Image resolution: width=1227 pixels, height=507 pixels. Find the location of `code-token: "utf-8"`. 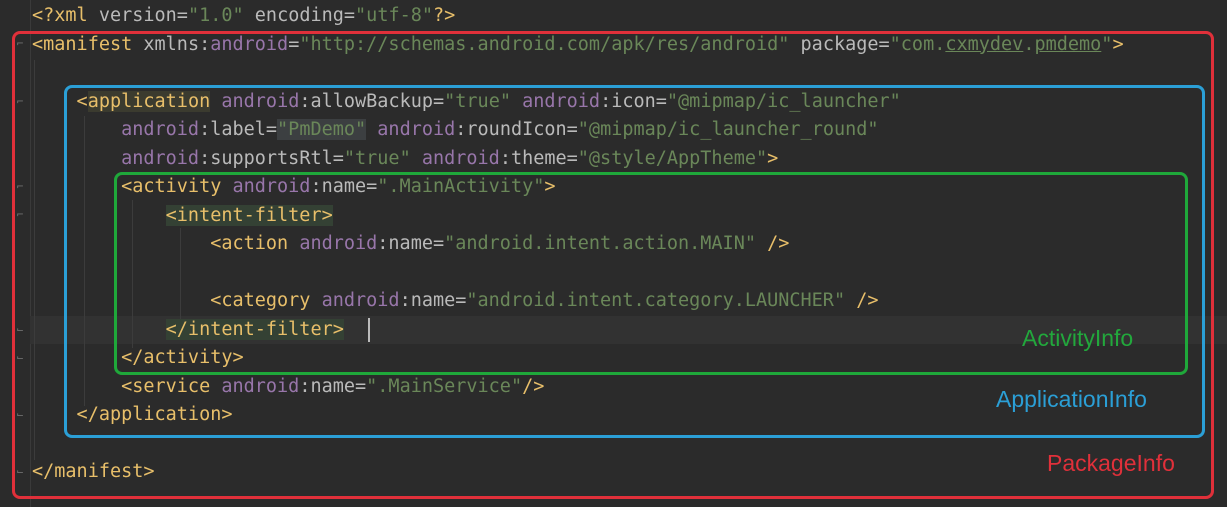

code-token: "utf-8" is located at coordinates (394, 15).